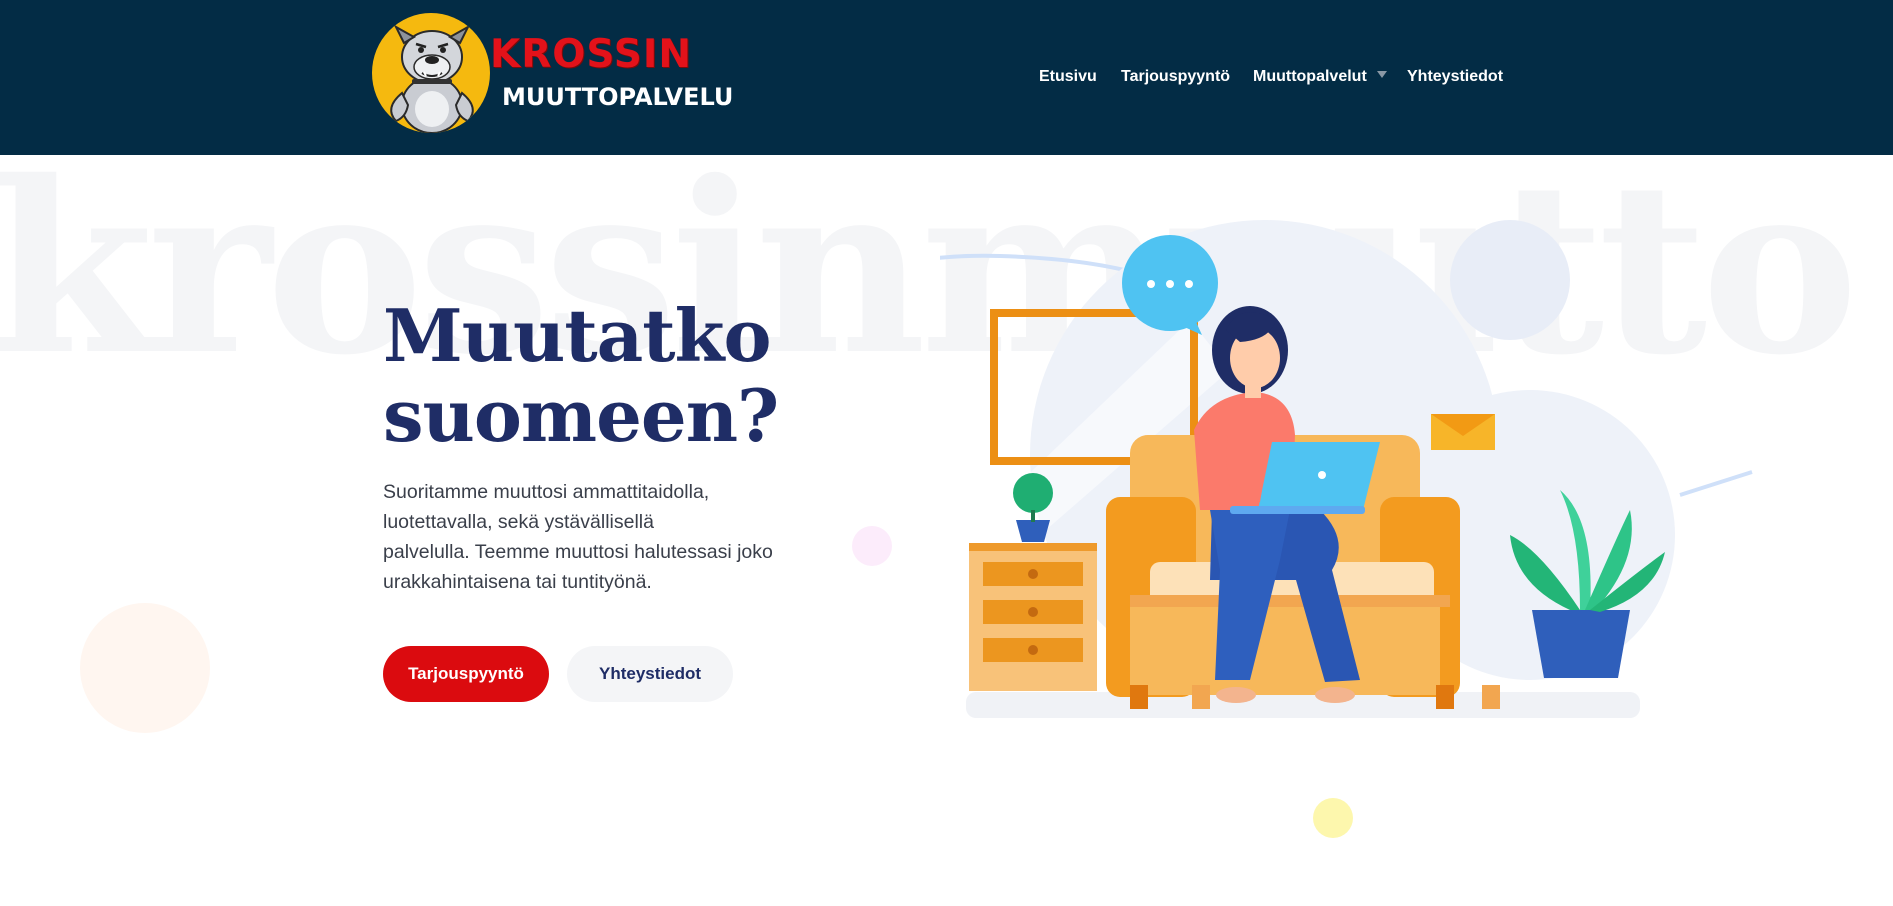  Describe the element at coordinates (431, 73) in the screenshot. I see `bulldog-mascot-icon` at that location.